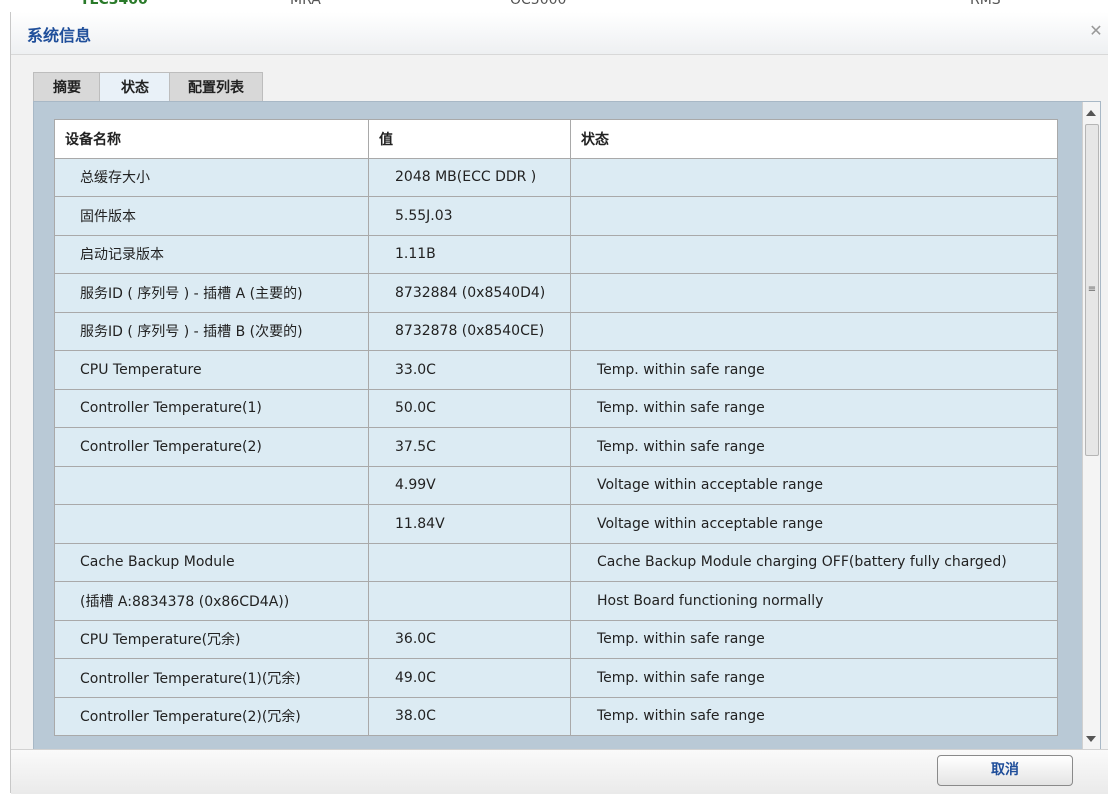 This screenshot has width=1108, height=794. I want to click on table-row: 启动记录版本 1.11B, so click(556, 254).